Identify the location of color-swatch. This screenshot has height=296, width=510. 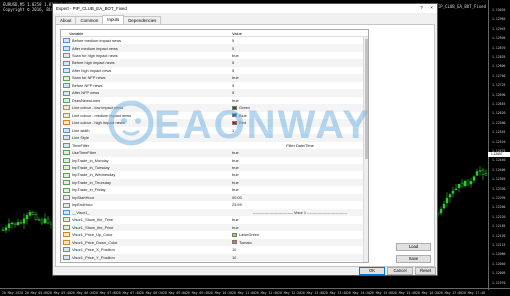
(234, 107).